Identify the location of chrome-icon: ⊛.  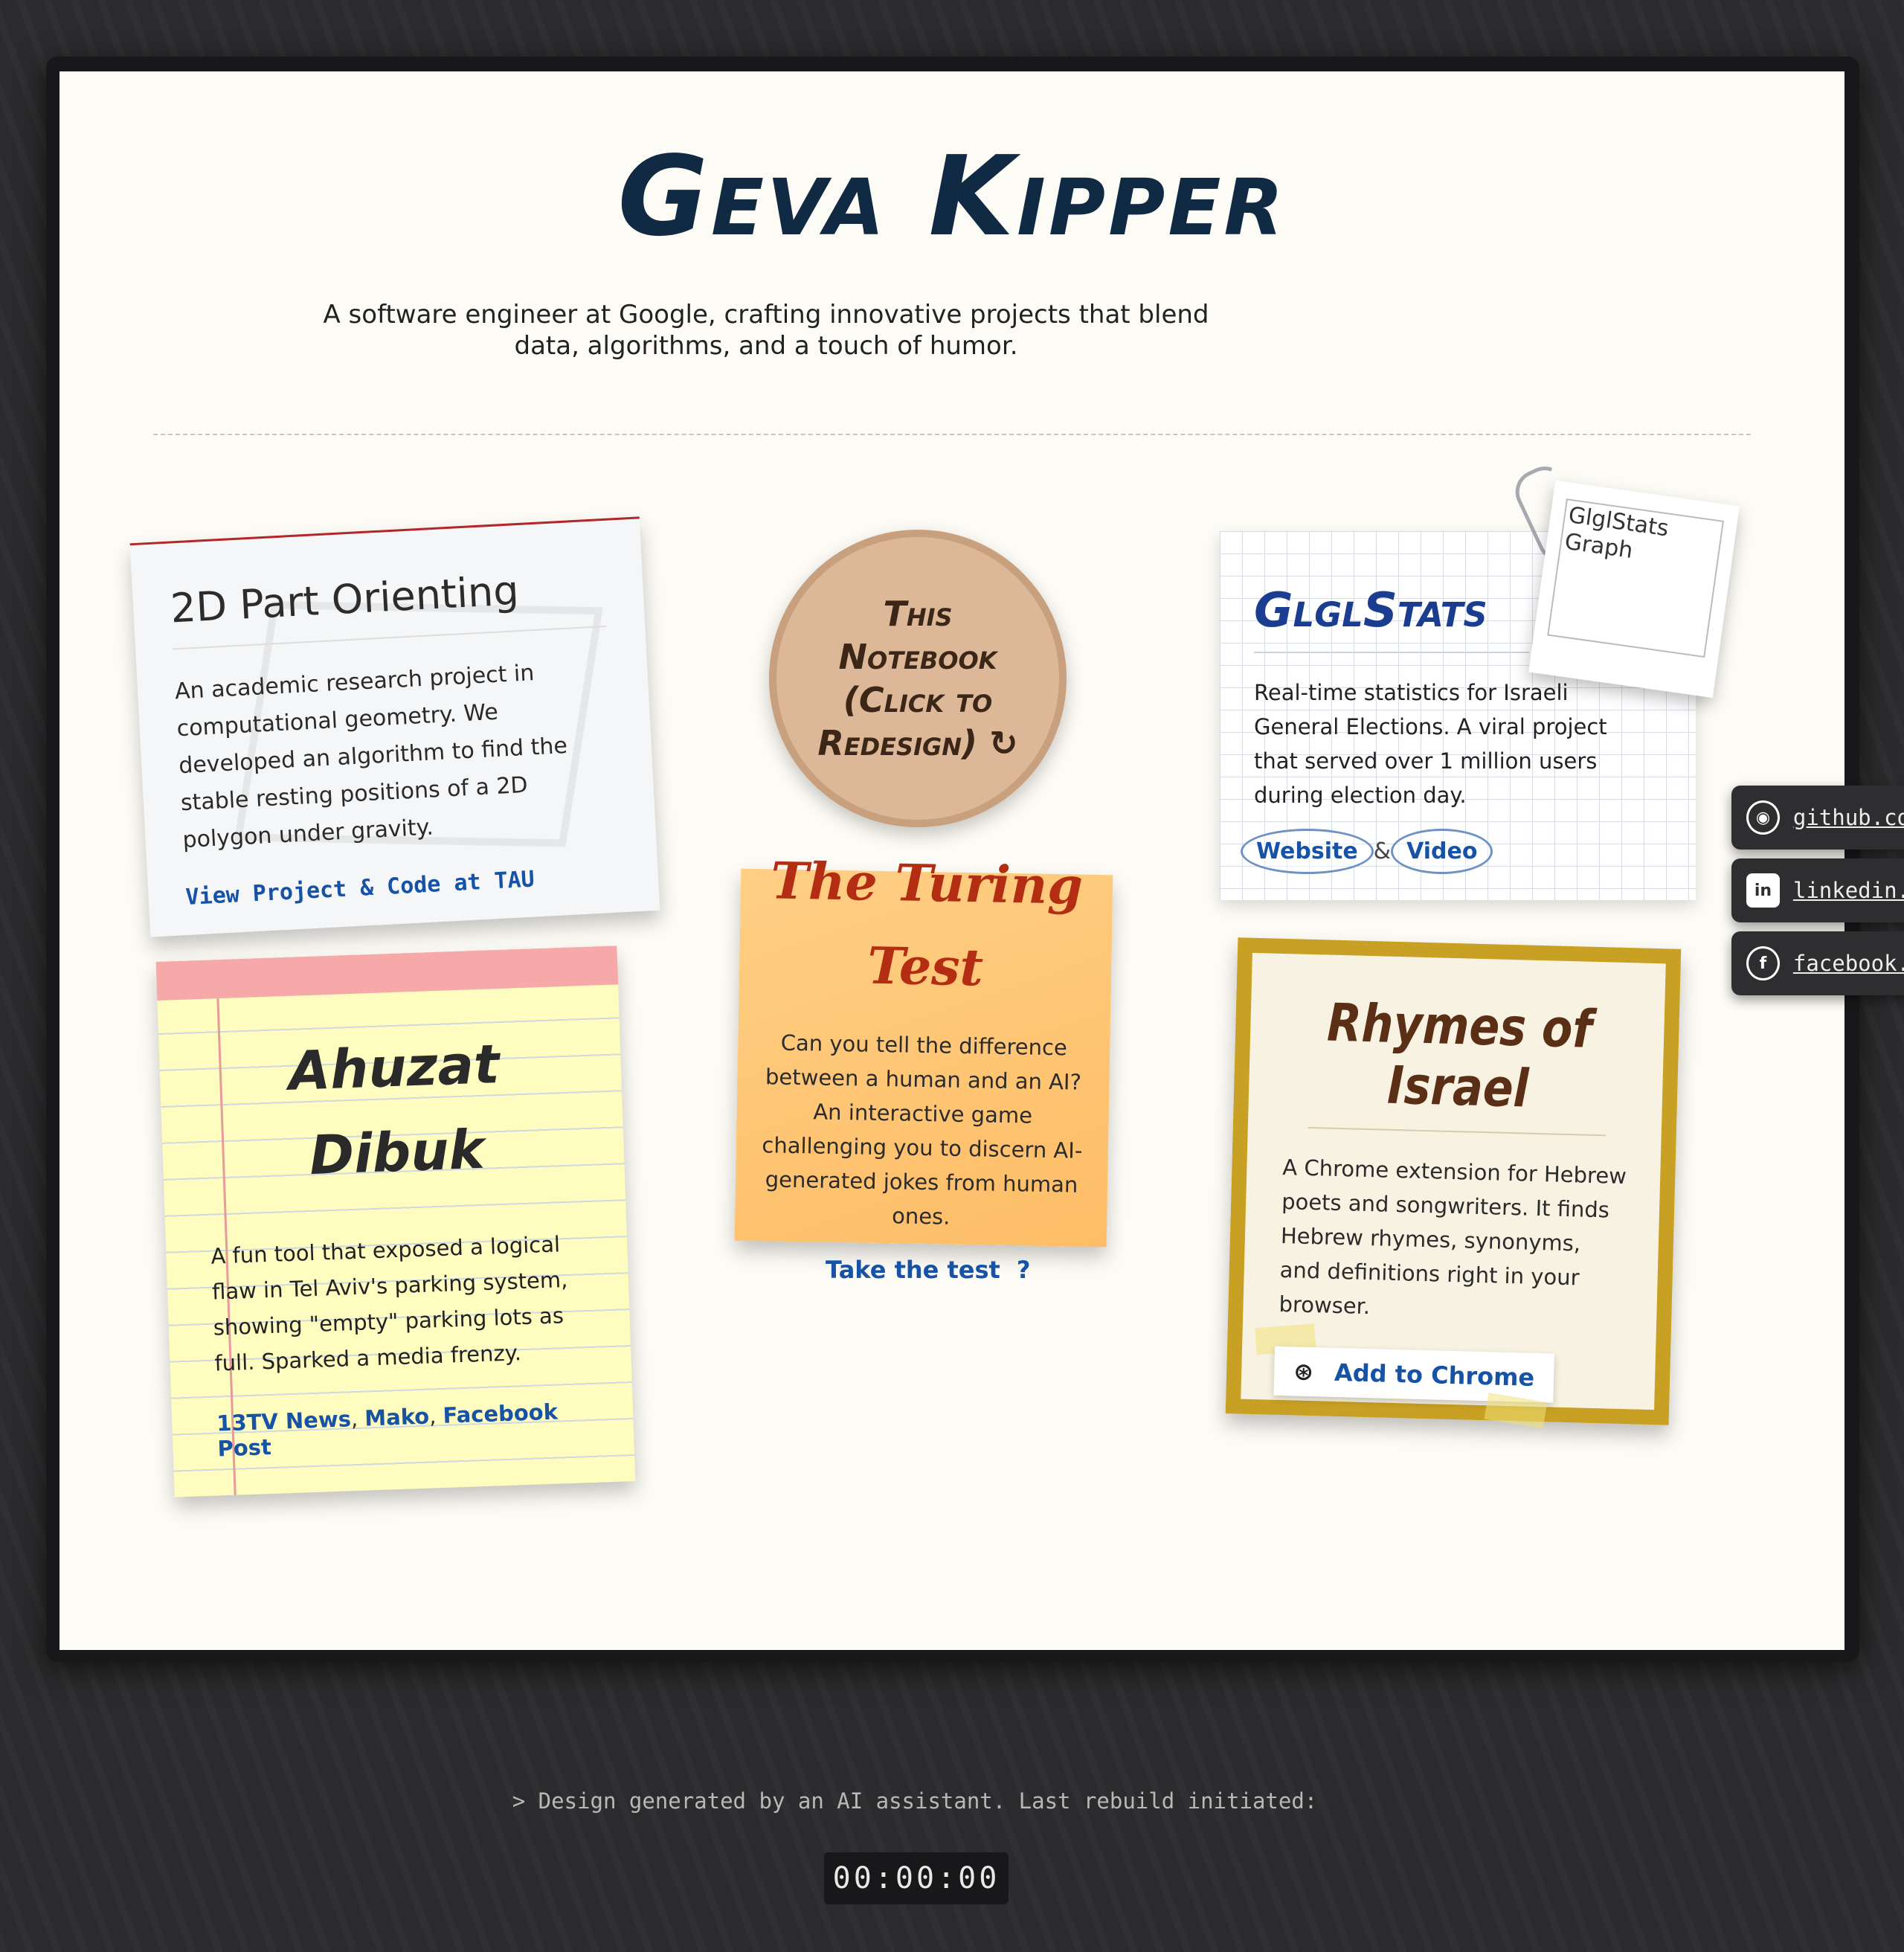
(1304, 1372).